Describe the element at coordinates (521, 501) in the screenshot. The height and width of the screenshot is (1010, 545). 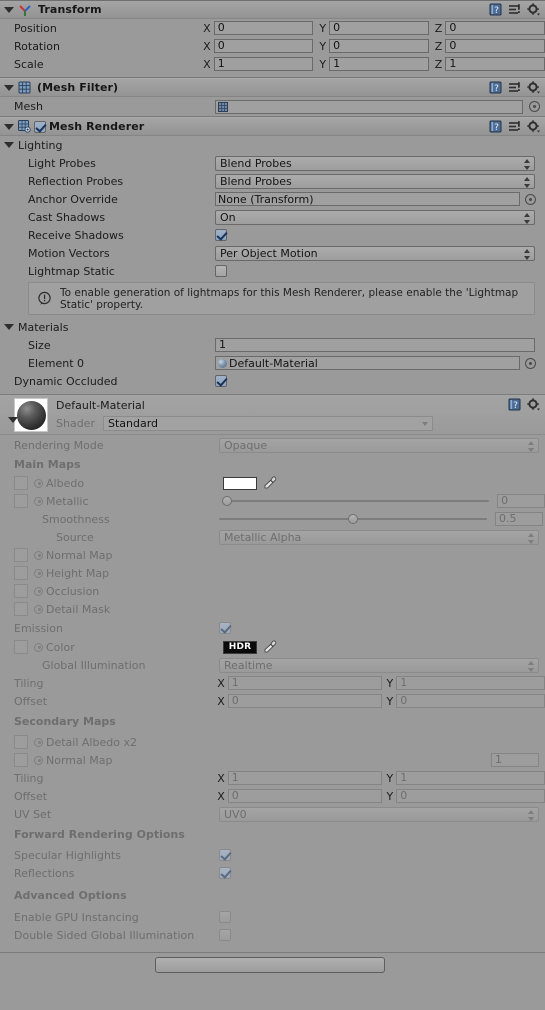
I see `metallic-value-field: 0` at that location.